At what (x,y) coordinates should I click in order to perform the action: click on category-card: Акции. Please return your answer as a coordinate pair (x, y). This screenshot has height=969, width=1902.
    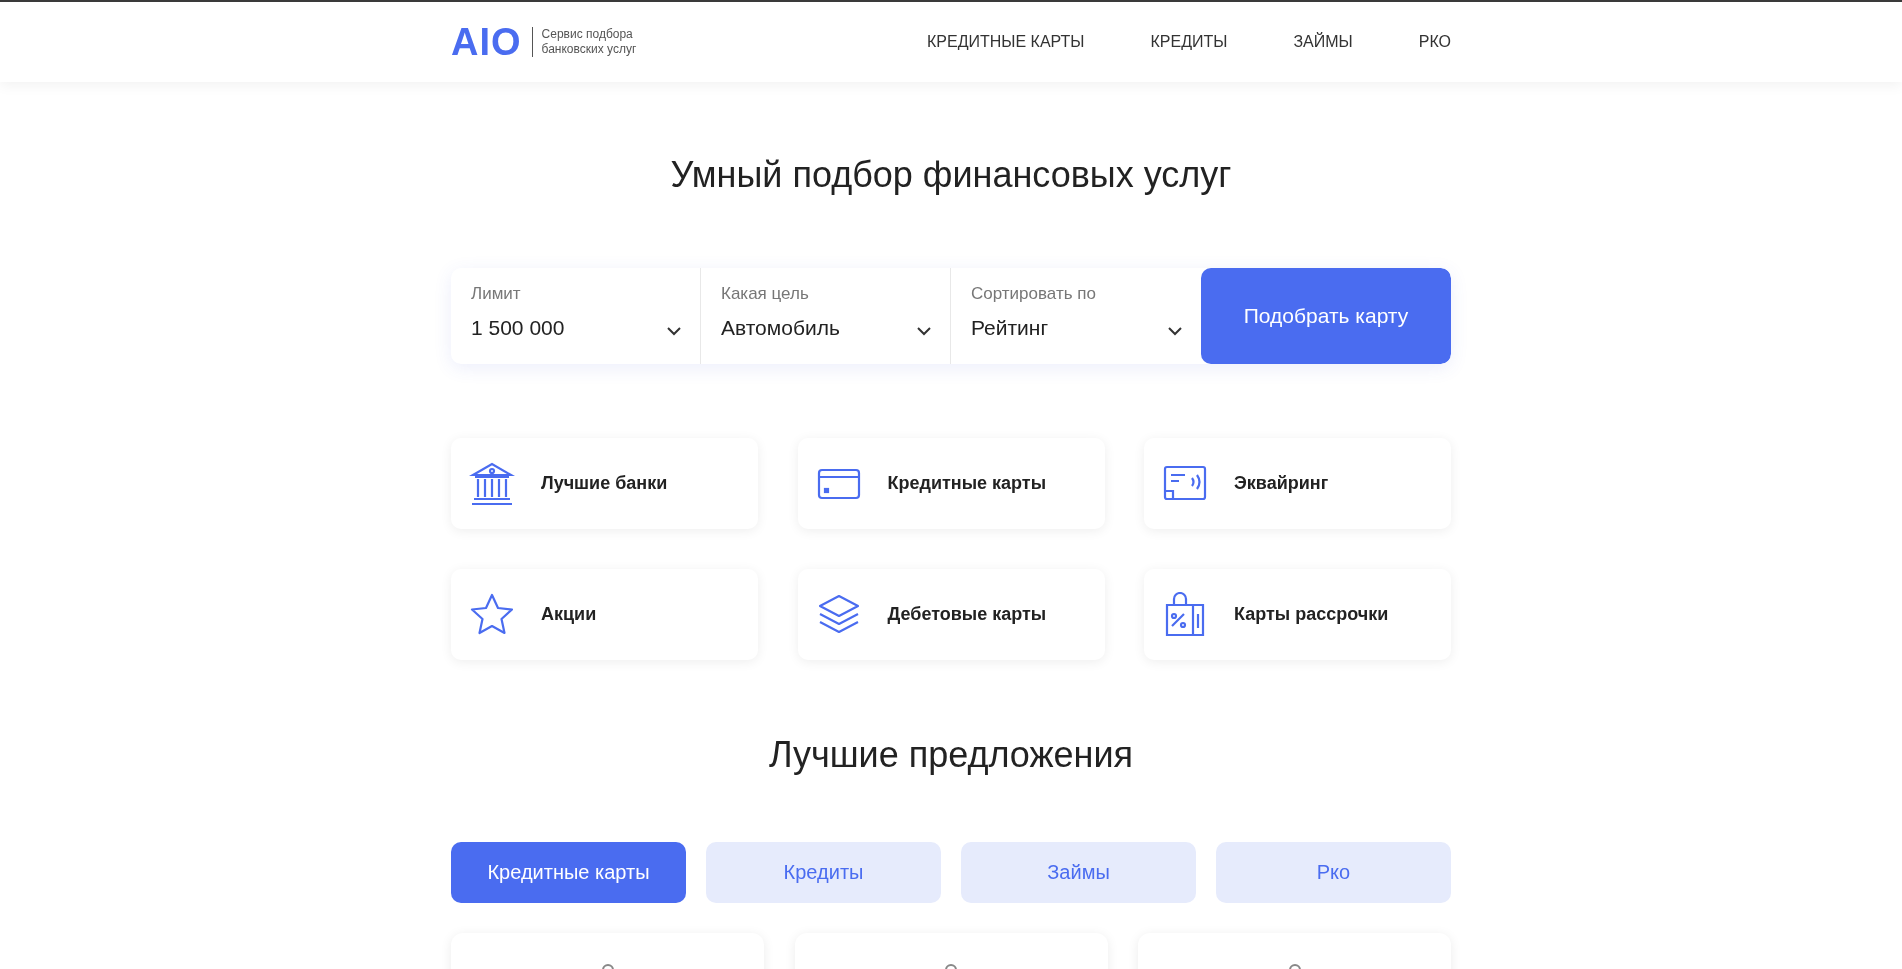
    Looking at the image, I should click on (604, 614).